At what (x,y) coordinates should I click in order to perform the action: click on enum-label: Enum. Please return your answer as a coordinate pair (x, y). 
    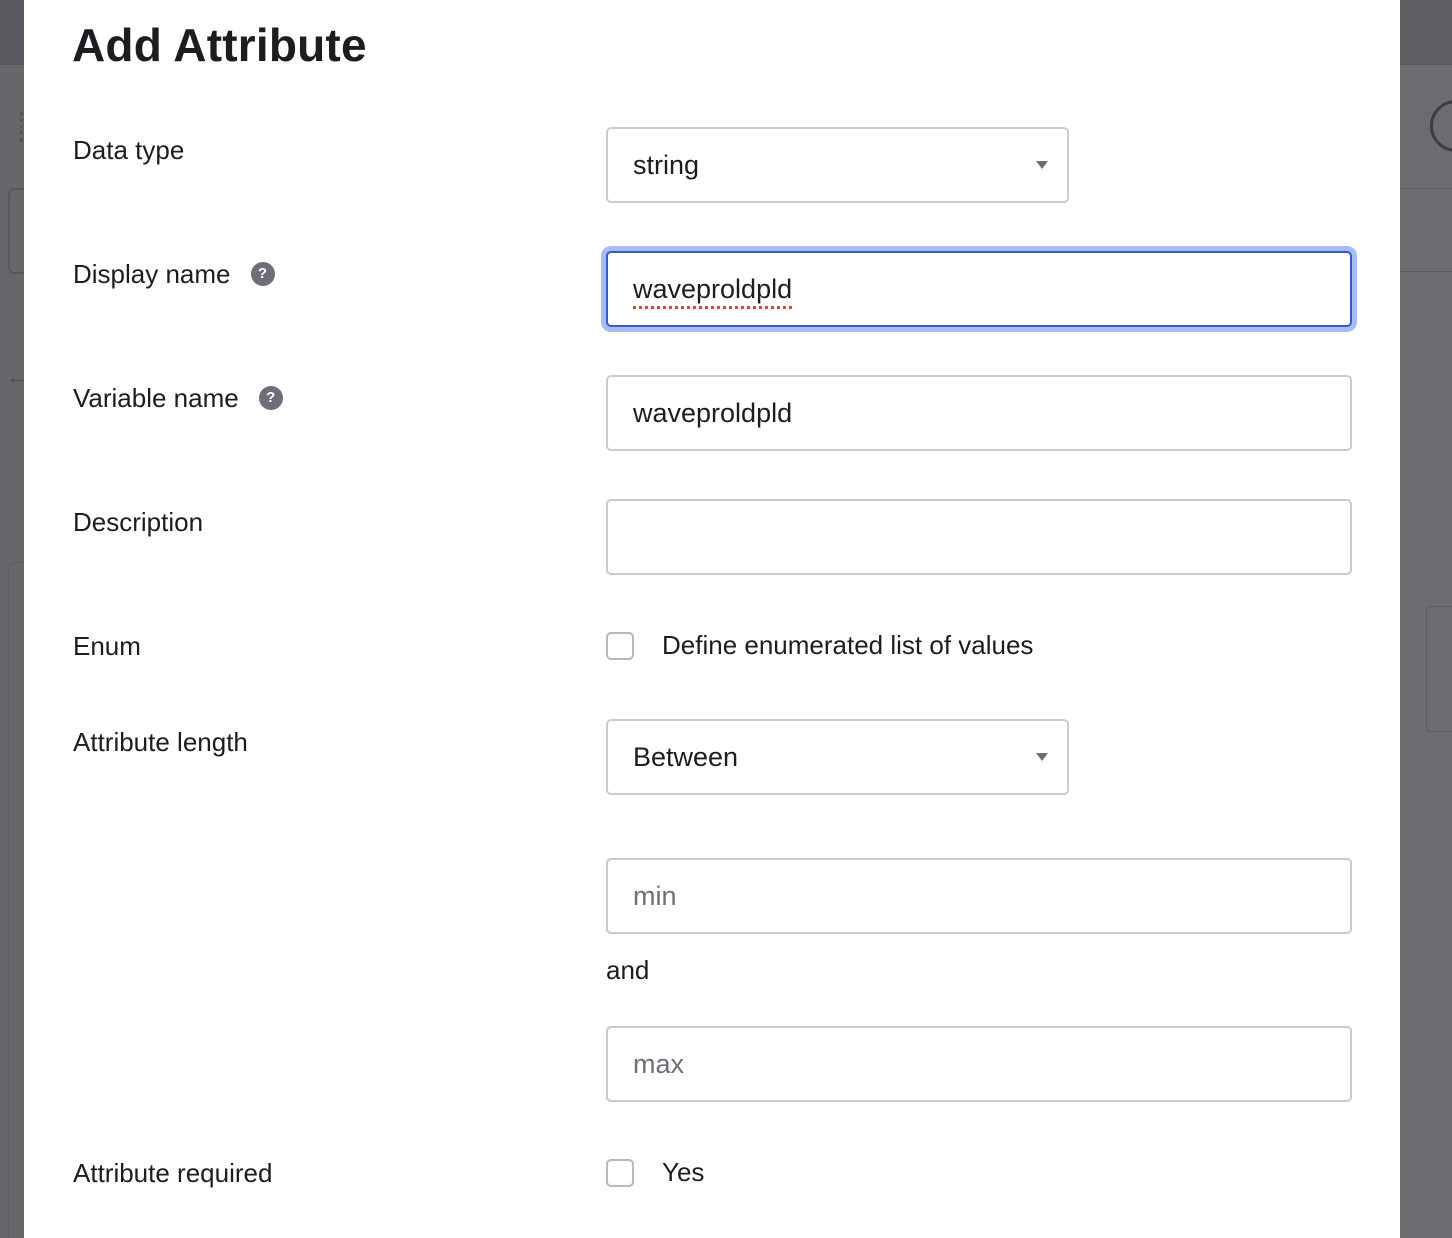
    Looking at the image, I should click on (107, 646).